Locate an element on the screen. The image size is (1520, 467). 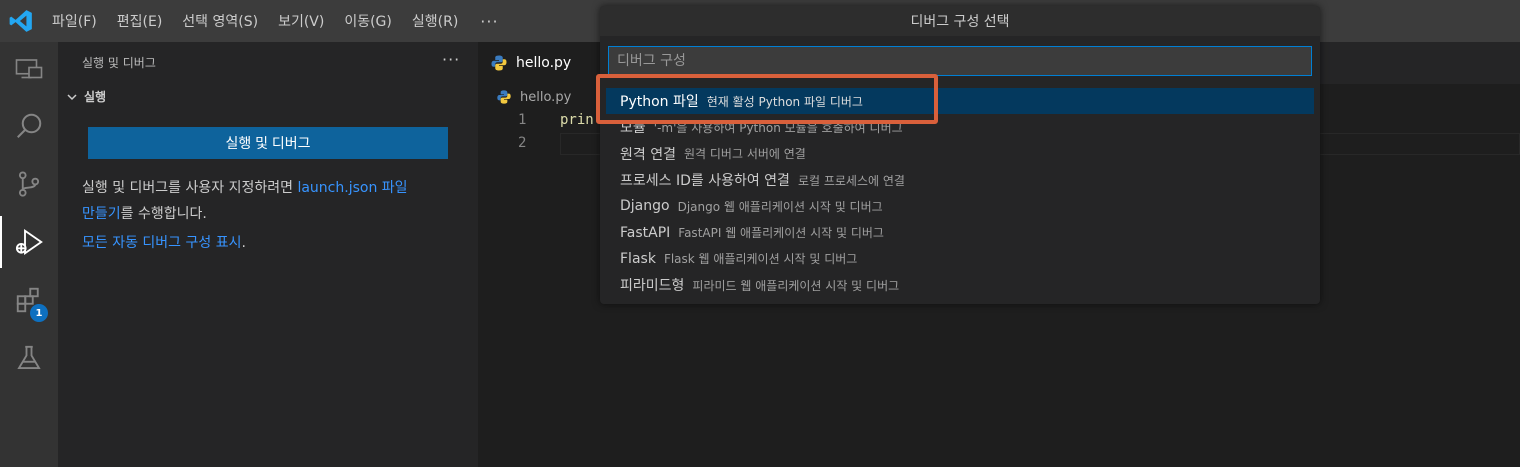
search-icon is located at coordinates (29, 125).